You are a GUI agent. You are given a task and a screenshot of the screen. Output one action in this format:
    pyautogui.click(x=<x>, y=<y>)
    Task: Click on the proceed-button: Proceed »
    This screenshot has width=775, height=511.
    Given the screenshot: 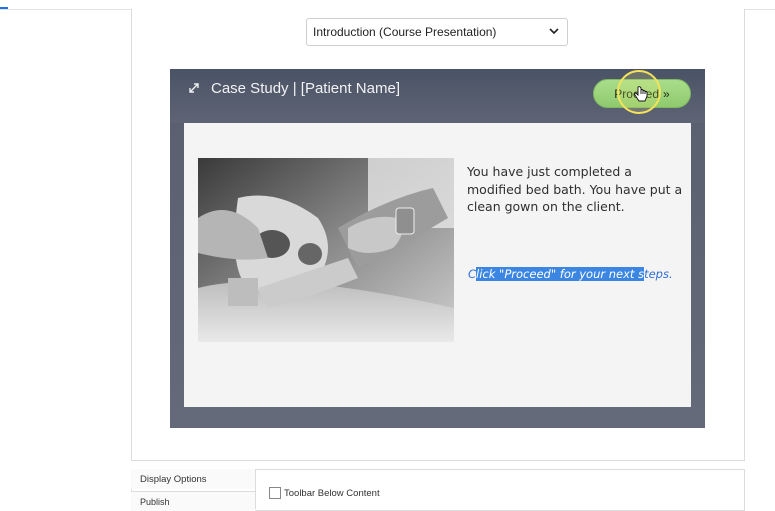 What is the action you would take?
    pyautogui.click(x=642, y=93)
    